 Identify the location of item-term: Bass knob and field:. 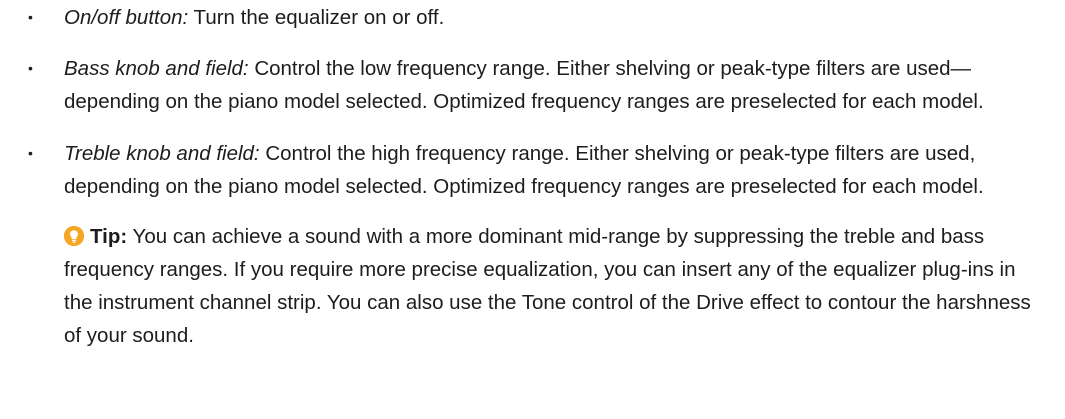
(156, 68).